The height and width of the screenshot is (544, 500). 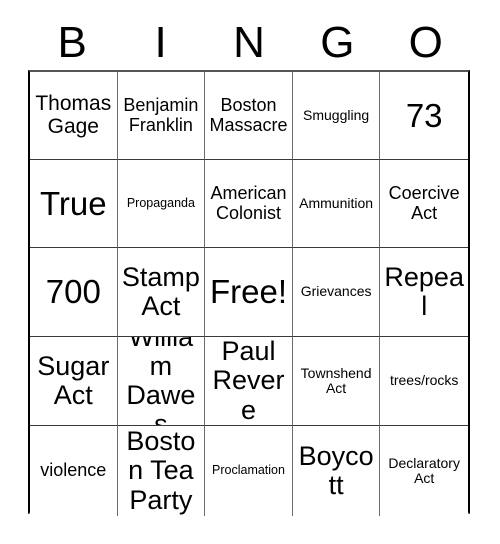 I want to click on bingo-cell-label: Sugar Act, so click(x=73, y=380).